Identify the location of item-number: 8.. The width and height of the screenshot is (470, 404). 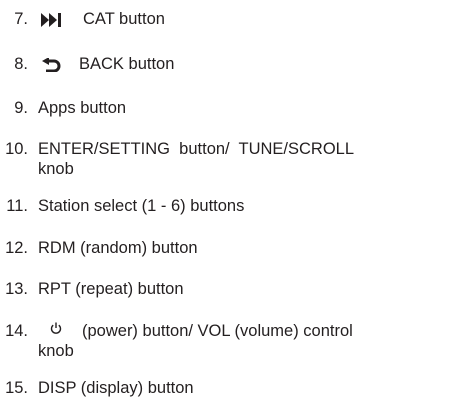
(21, 64).